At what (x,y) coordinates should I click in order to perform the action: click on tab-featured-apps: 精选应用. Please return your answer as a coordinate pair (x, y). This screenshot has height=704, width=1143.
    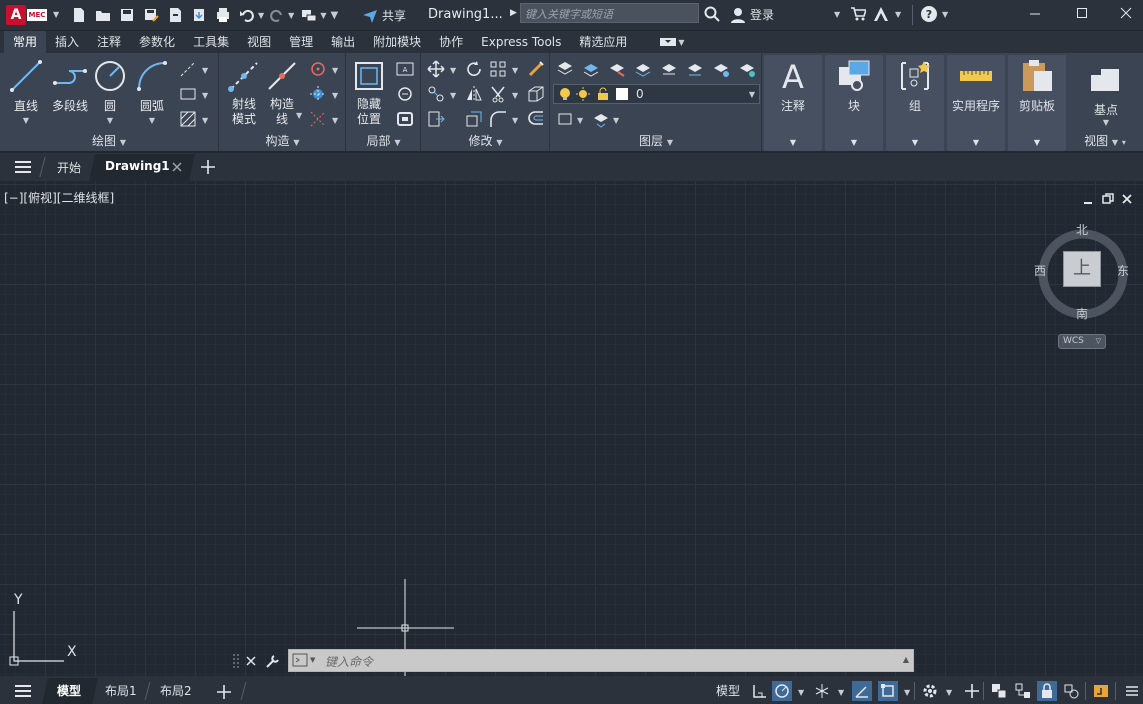
    Looking at the image, I should click on (603, 42).